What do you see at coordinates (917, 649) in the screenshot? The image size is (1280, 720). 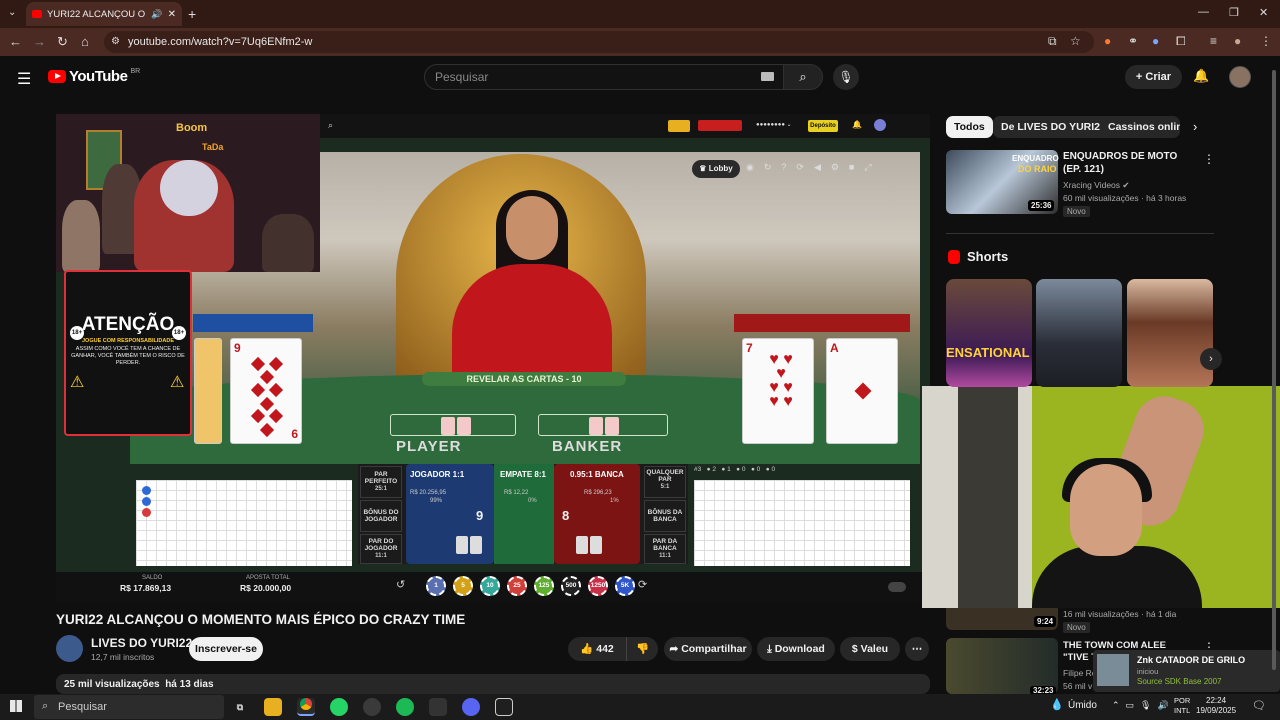 I see `more-actions-button: ⋯` at bounding box center [917, 649].